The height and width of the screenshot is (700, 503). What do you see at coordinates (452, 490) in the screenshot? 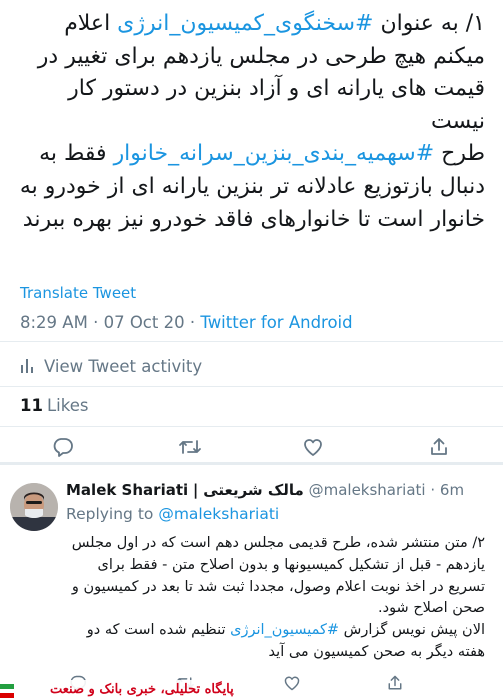
I see `reply-age: 6m` at bounding box center [452, 490].